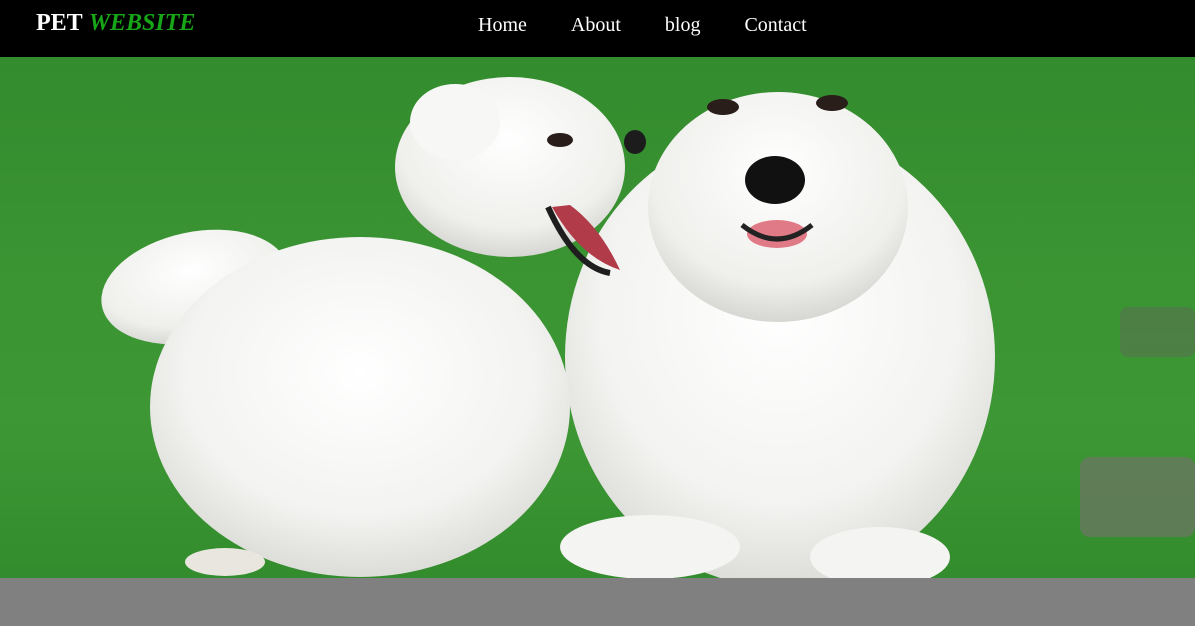  What do you see at coordinates (596, 25) in the screenshot?
I see `nav-about-link: About` at bounding box center [596, 25].